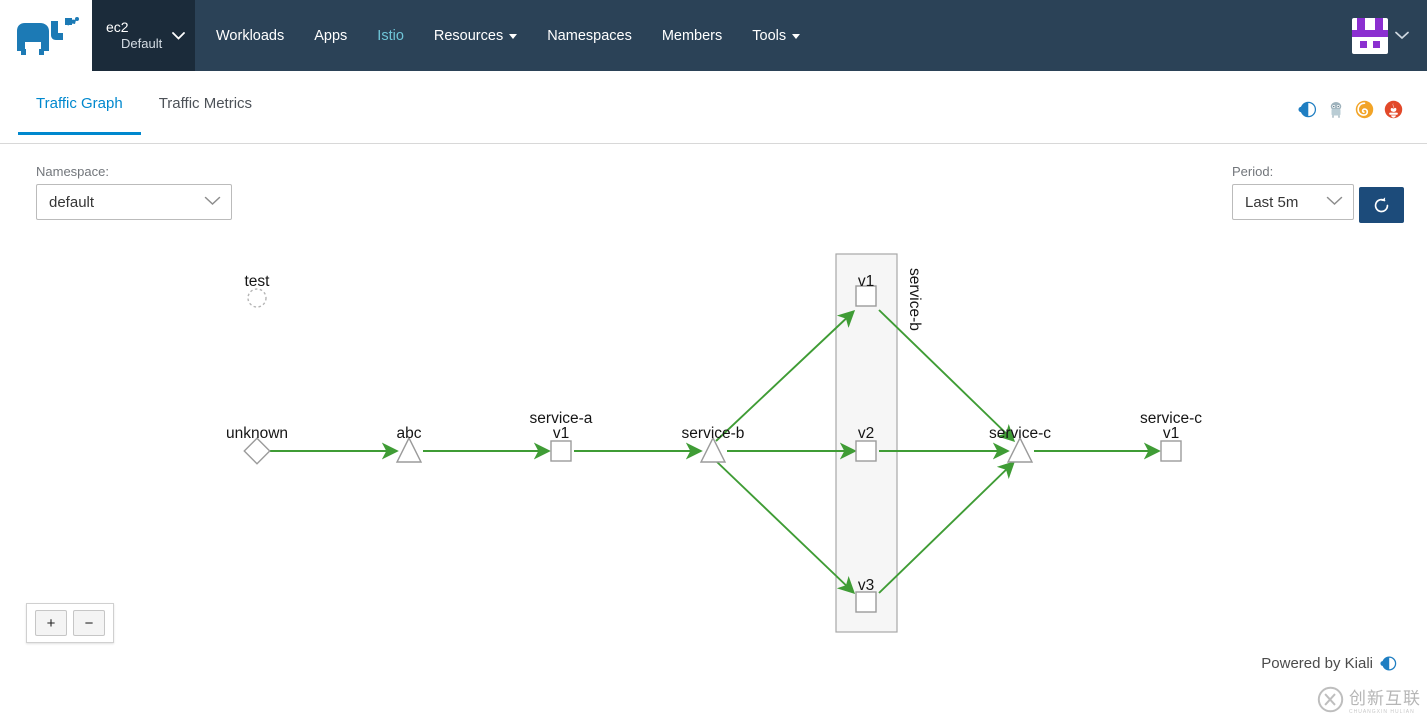 The image size is (1427, 721). I want to click on graph-node-service-b-v2, so click(866, 451).